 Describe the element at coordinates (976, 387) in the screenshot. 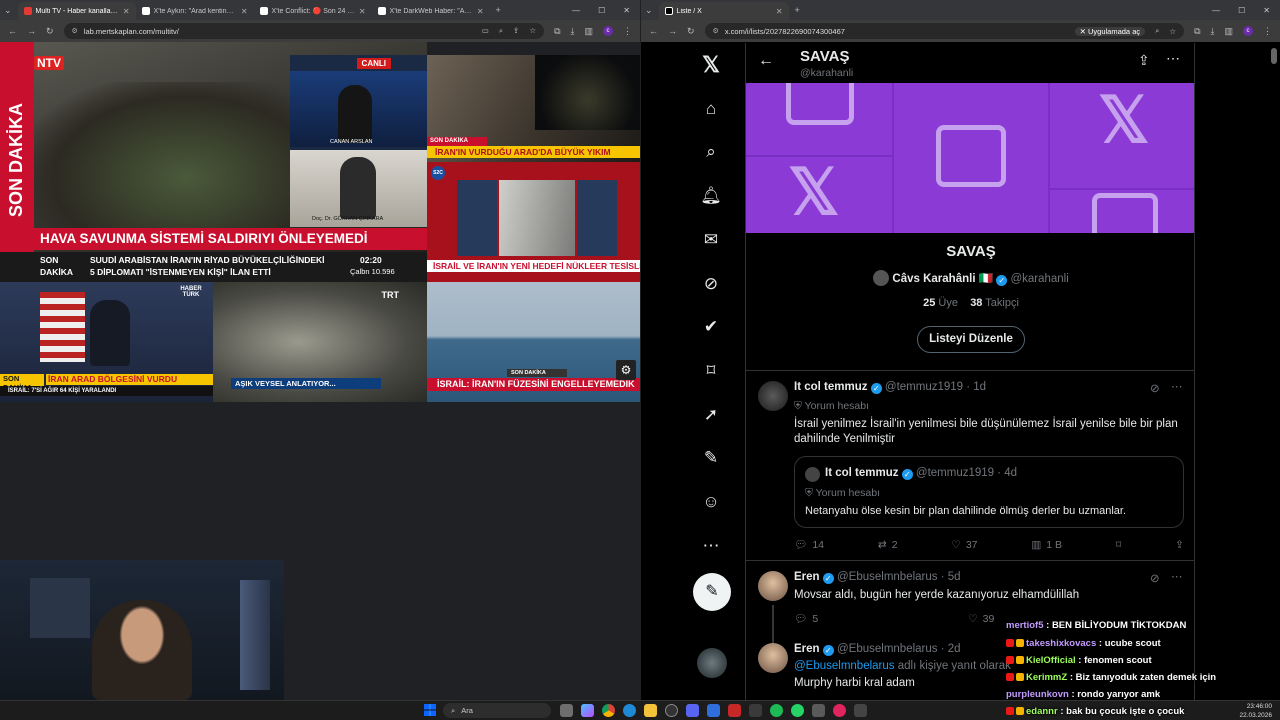

I see `tweet-age: · 1d` at that location.